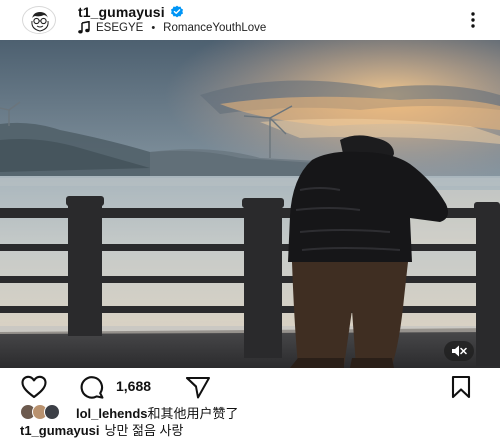 This screenshot has width=500, height=440. Describe the element at coordinates (120, 27) in the screenshot. I see `music-artist: ESEGYE` at that location.